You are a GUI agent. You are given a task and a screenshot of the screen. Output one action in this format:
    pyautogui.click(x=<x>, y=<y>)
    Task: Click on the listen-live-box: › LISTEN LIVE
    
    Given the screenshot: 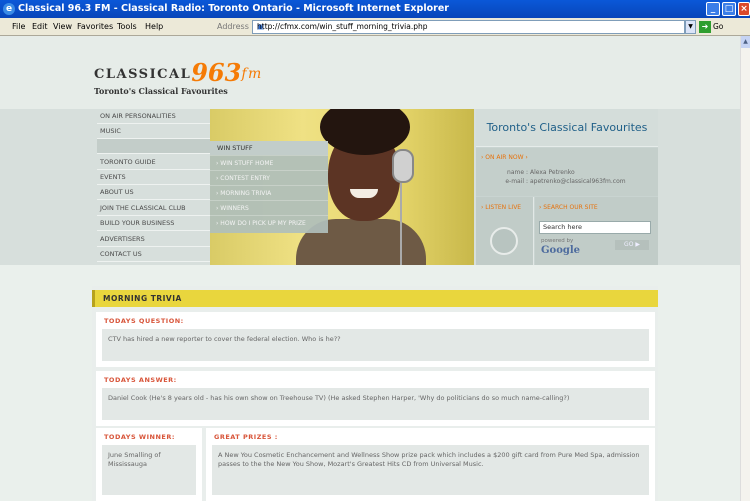 What is the action you would take?
    pyautogui.click(x=505, y=231)
    